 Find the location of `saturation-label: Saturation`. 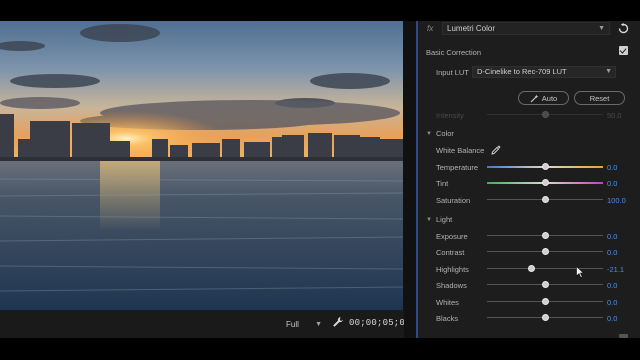

saturation-label: Saturation is located at coordinates (453, 200).